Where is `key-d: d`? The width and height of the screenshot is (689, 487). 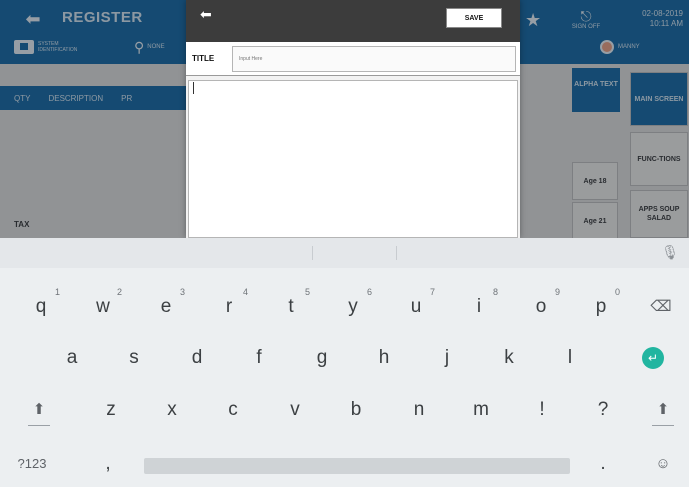
key-d: d is located at coordinates (197, 358).